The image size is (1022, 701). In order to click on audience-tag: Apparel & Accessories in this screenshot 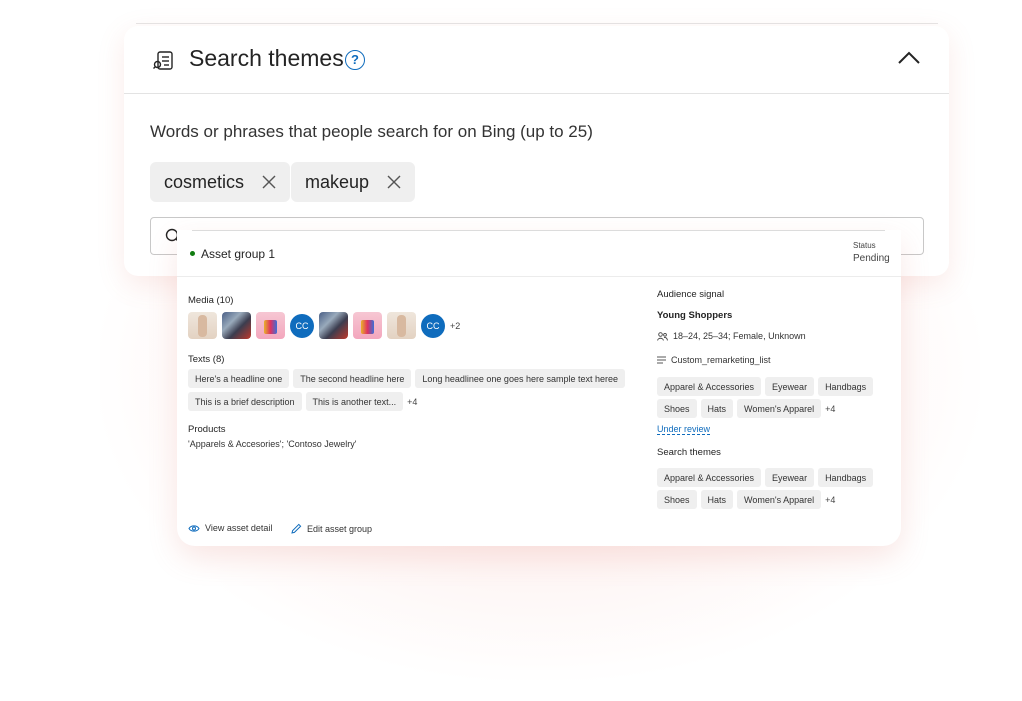, I will do `click(709, 386)`.